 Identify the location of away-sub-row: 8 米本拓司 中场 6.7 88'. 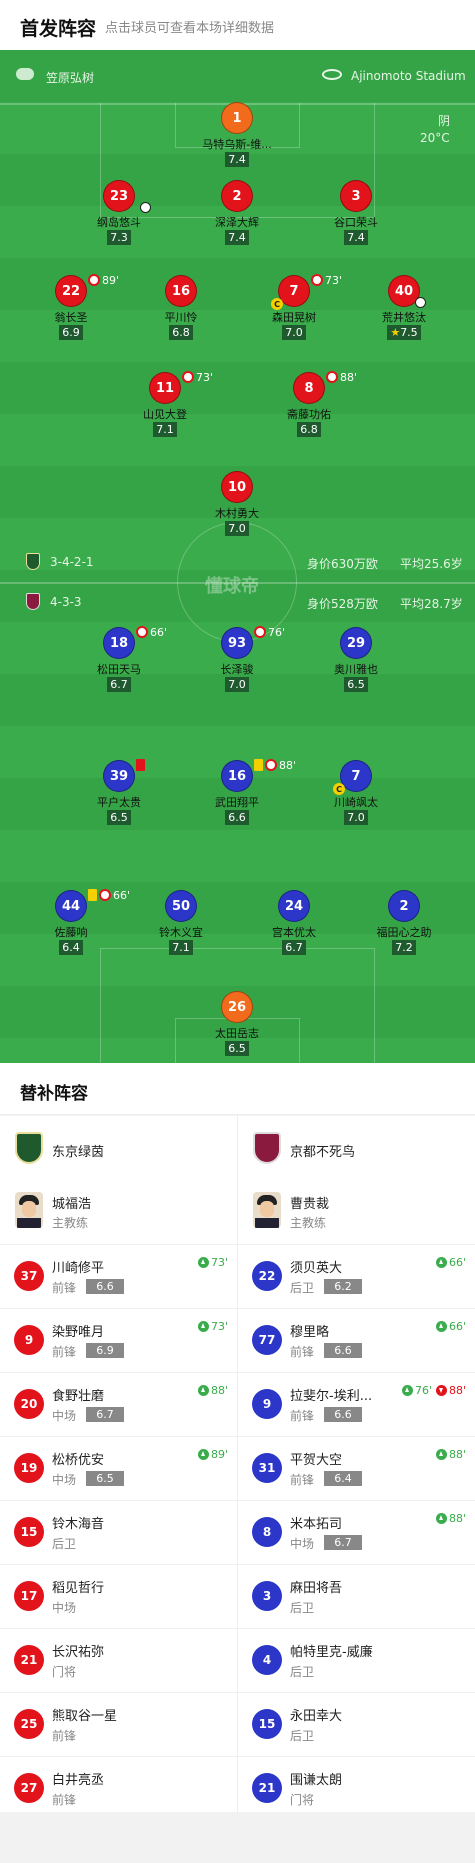
(356, 1532).